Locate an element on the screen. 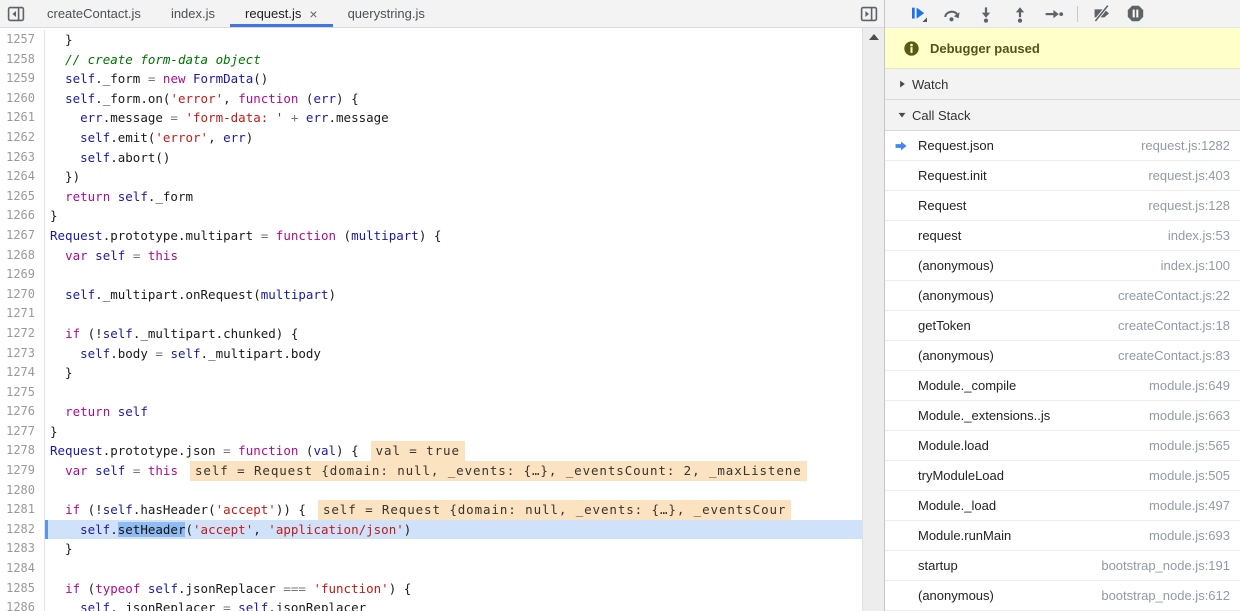 Image resolution: width=1240 pixels, height=611 pixels. tab-querystring-js: querystring.js is located at coordinates (386, 13).